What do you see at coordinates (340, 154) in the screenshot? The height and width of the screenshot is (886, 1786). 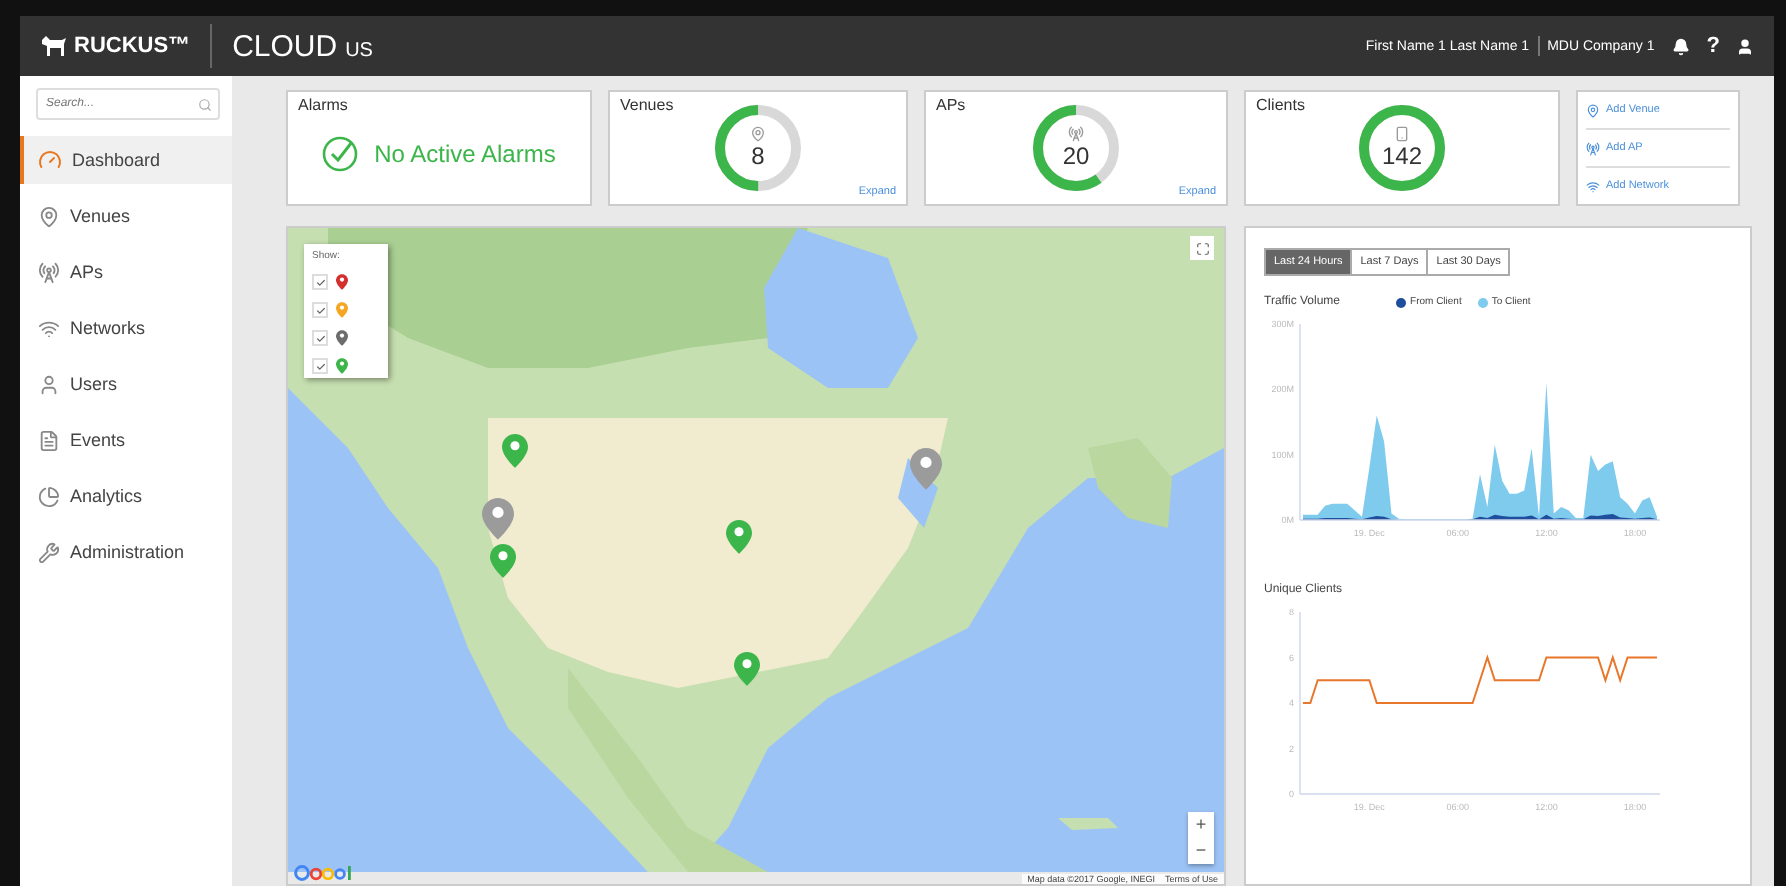 I see `check-circle-icon` at bounding box center [340, 154].